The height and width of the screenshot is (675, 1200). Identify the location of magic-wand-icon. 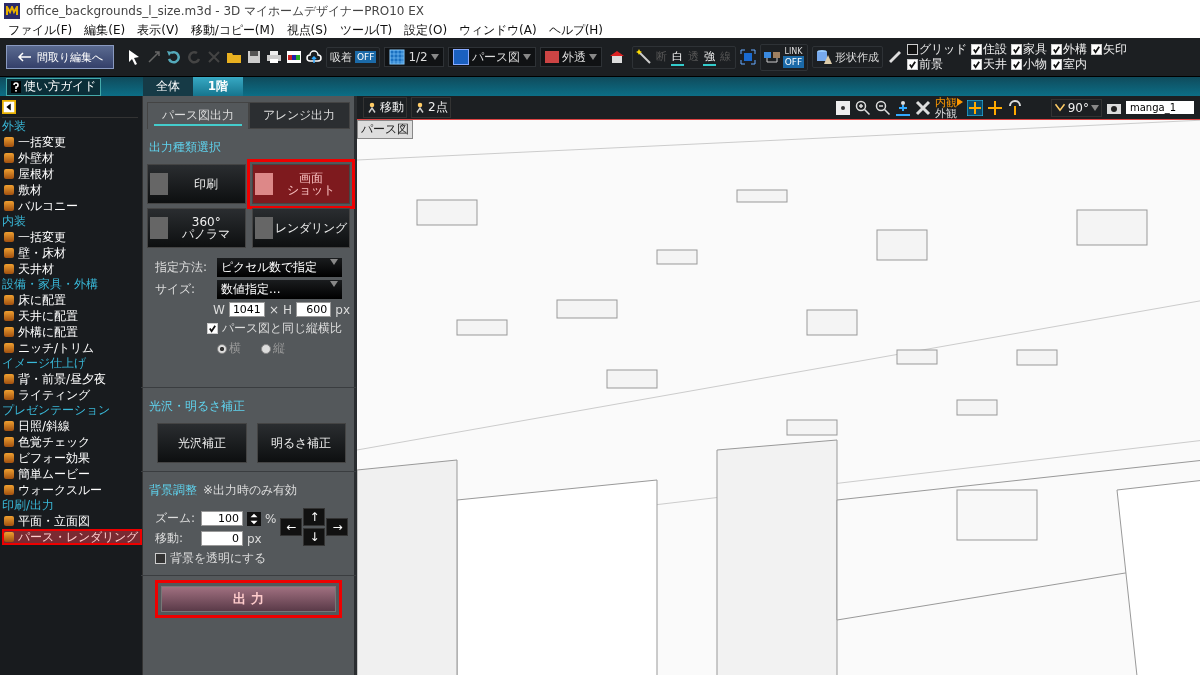
(643, 57).